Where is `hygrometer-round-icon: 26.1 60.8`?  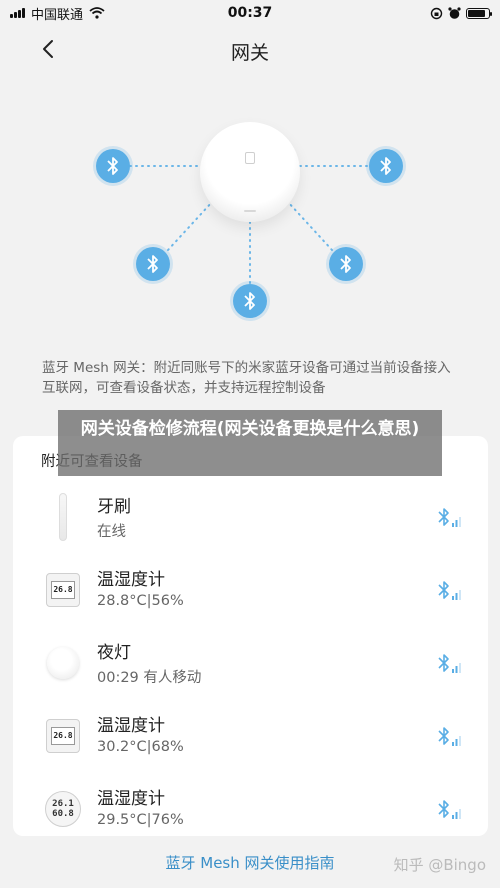
hygrometer-round-icon: 26.1 60.8 is located at coordinates (63, 809).